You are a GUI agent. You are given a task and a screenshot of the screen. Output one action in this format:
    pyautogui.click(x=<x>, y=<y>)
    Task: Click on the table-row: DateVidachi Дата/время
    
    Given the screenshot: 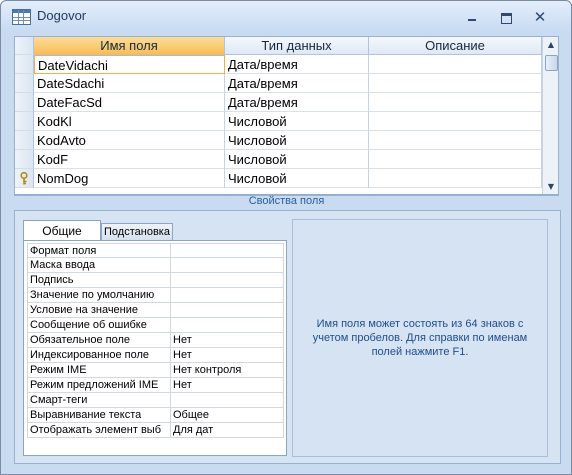 What is the action you would take?
    pyautogui.click(x=278, y=64)
    